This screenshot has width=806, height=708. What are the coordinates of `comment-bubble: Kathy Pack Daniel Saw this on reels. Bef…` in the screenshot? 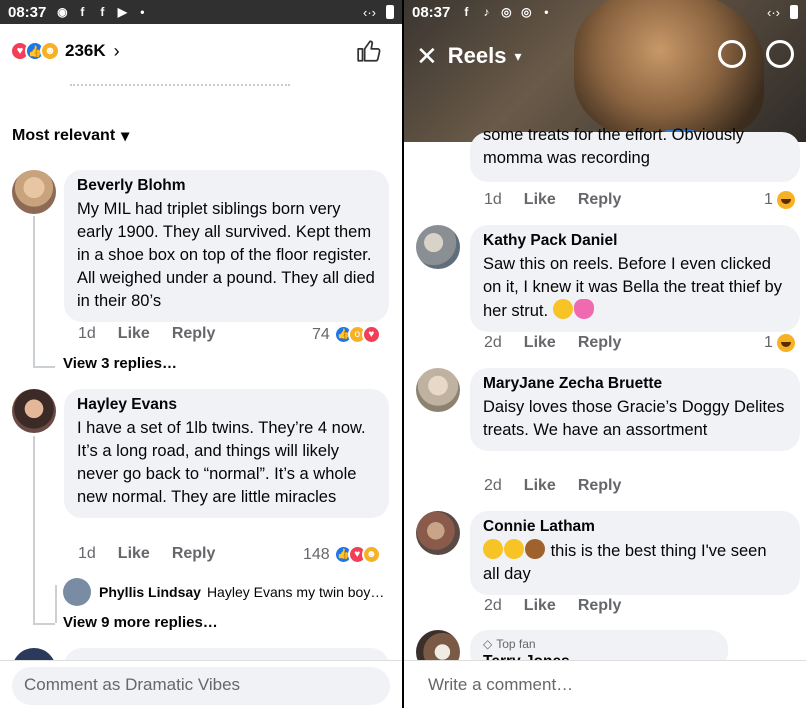 It's located at (635, 278).